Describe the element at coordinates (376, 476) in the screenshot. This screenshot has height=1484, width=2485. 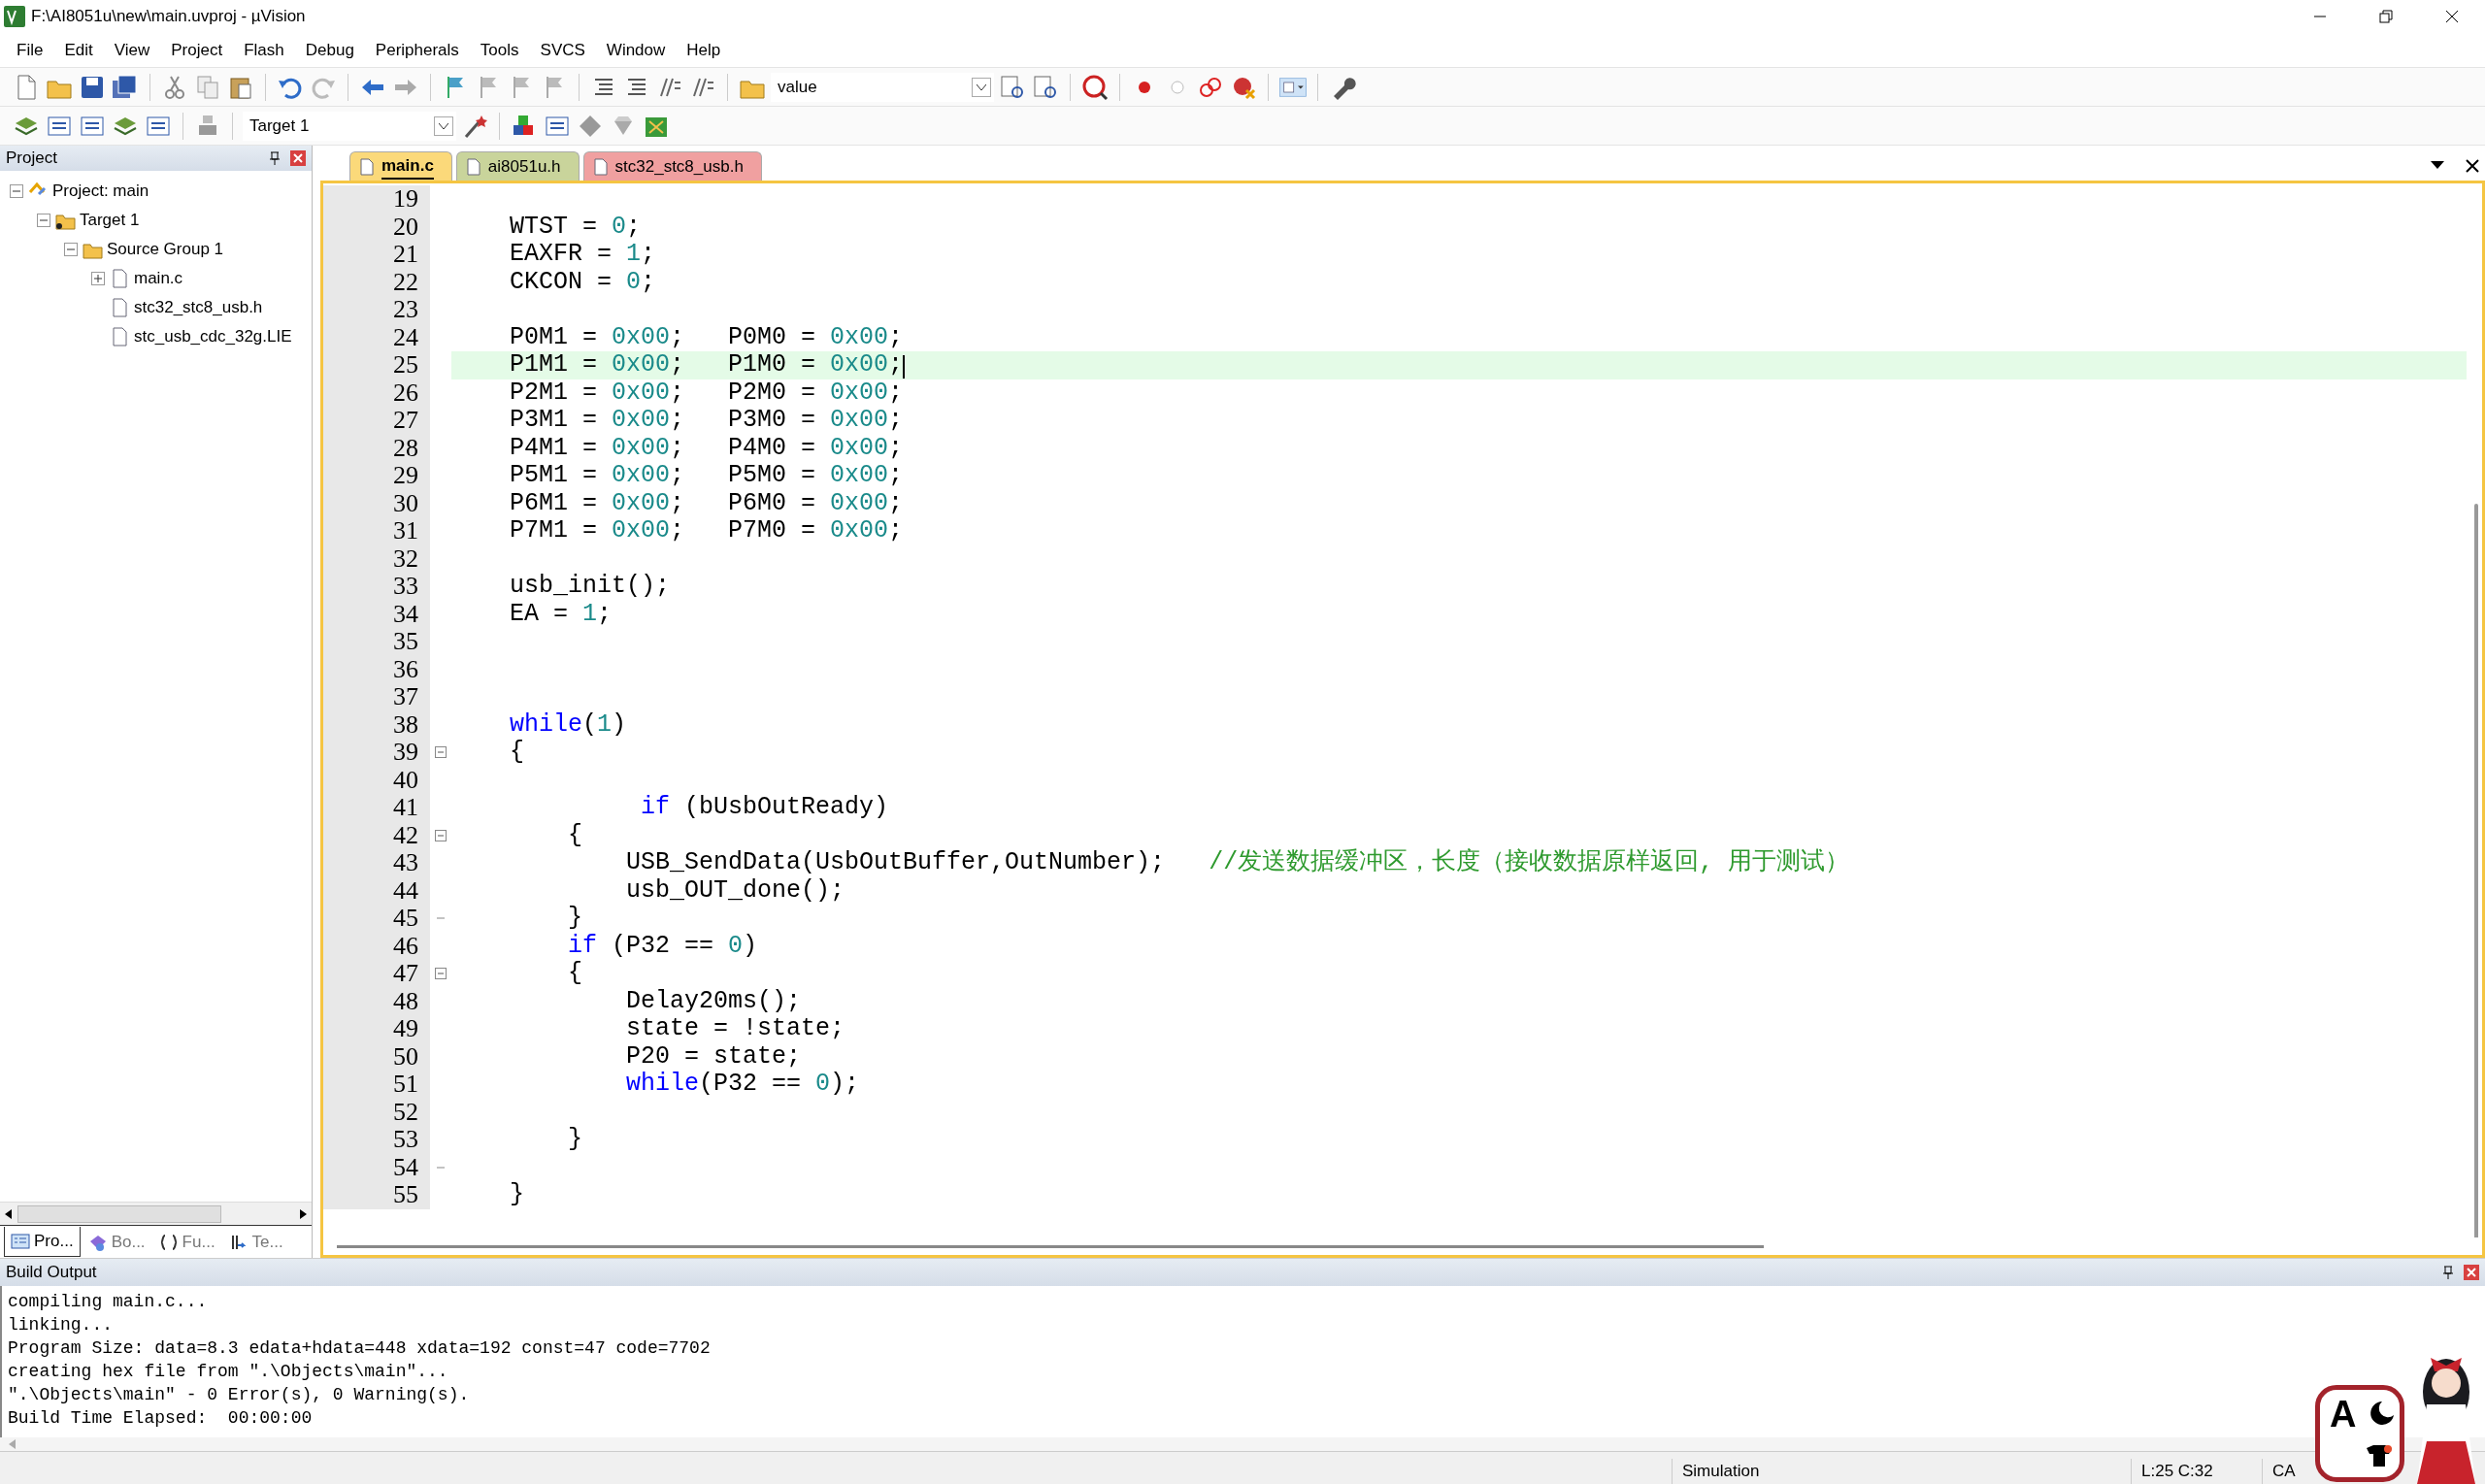
I see `line-number: 29` at that location.